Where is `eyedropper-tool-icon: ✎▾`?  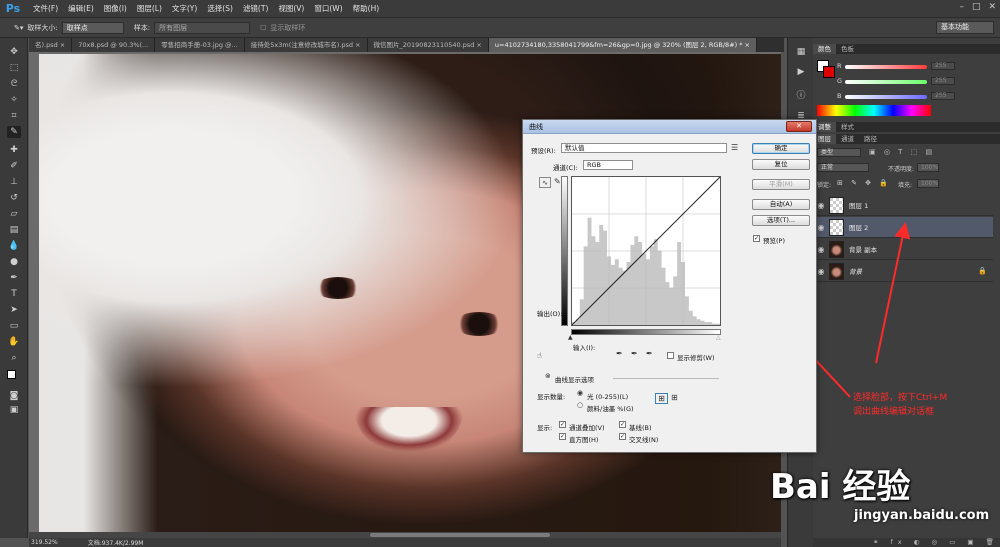 eyedropper-tool-icon: ✎▾ is located at coordinates (18, 28).